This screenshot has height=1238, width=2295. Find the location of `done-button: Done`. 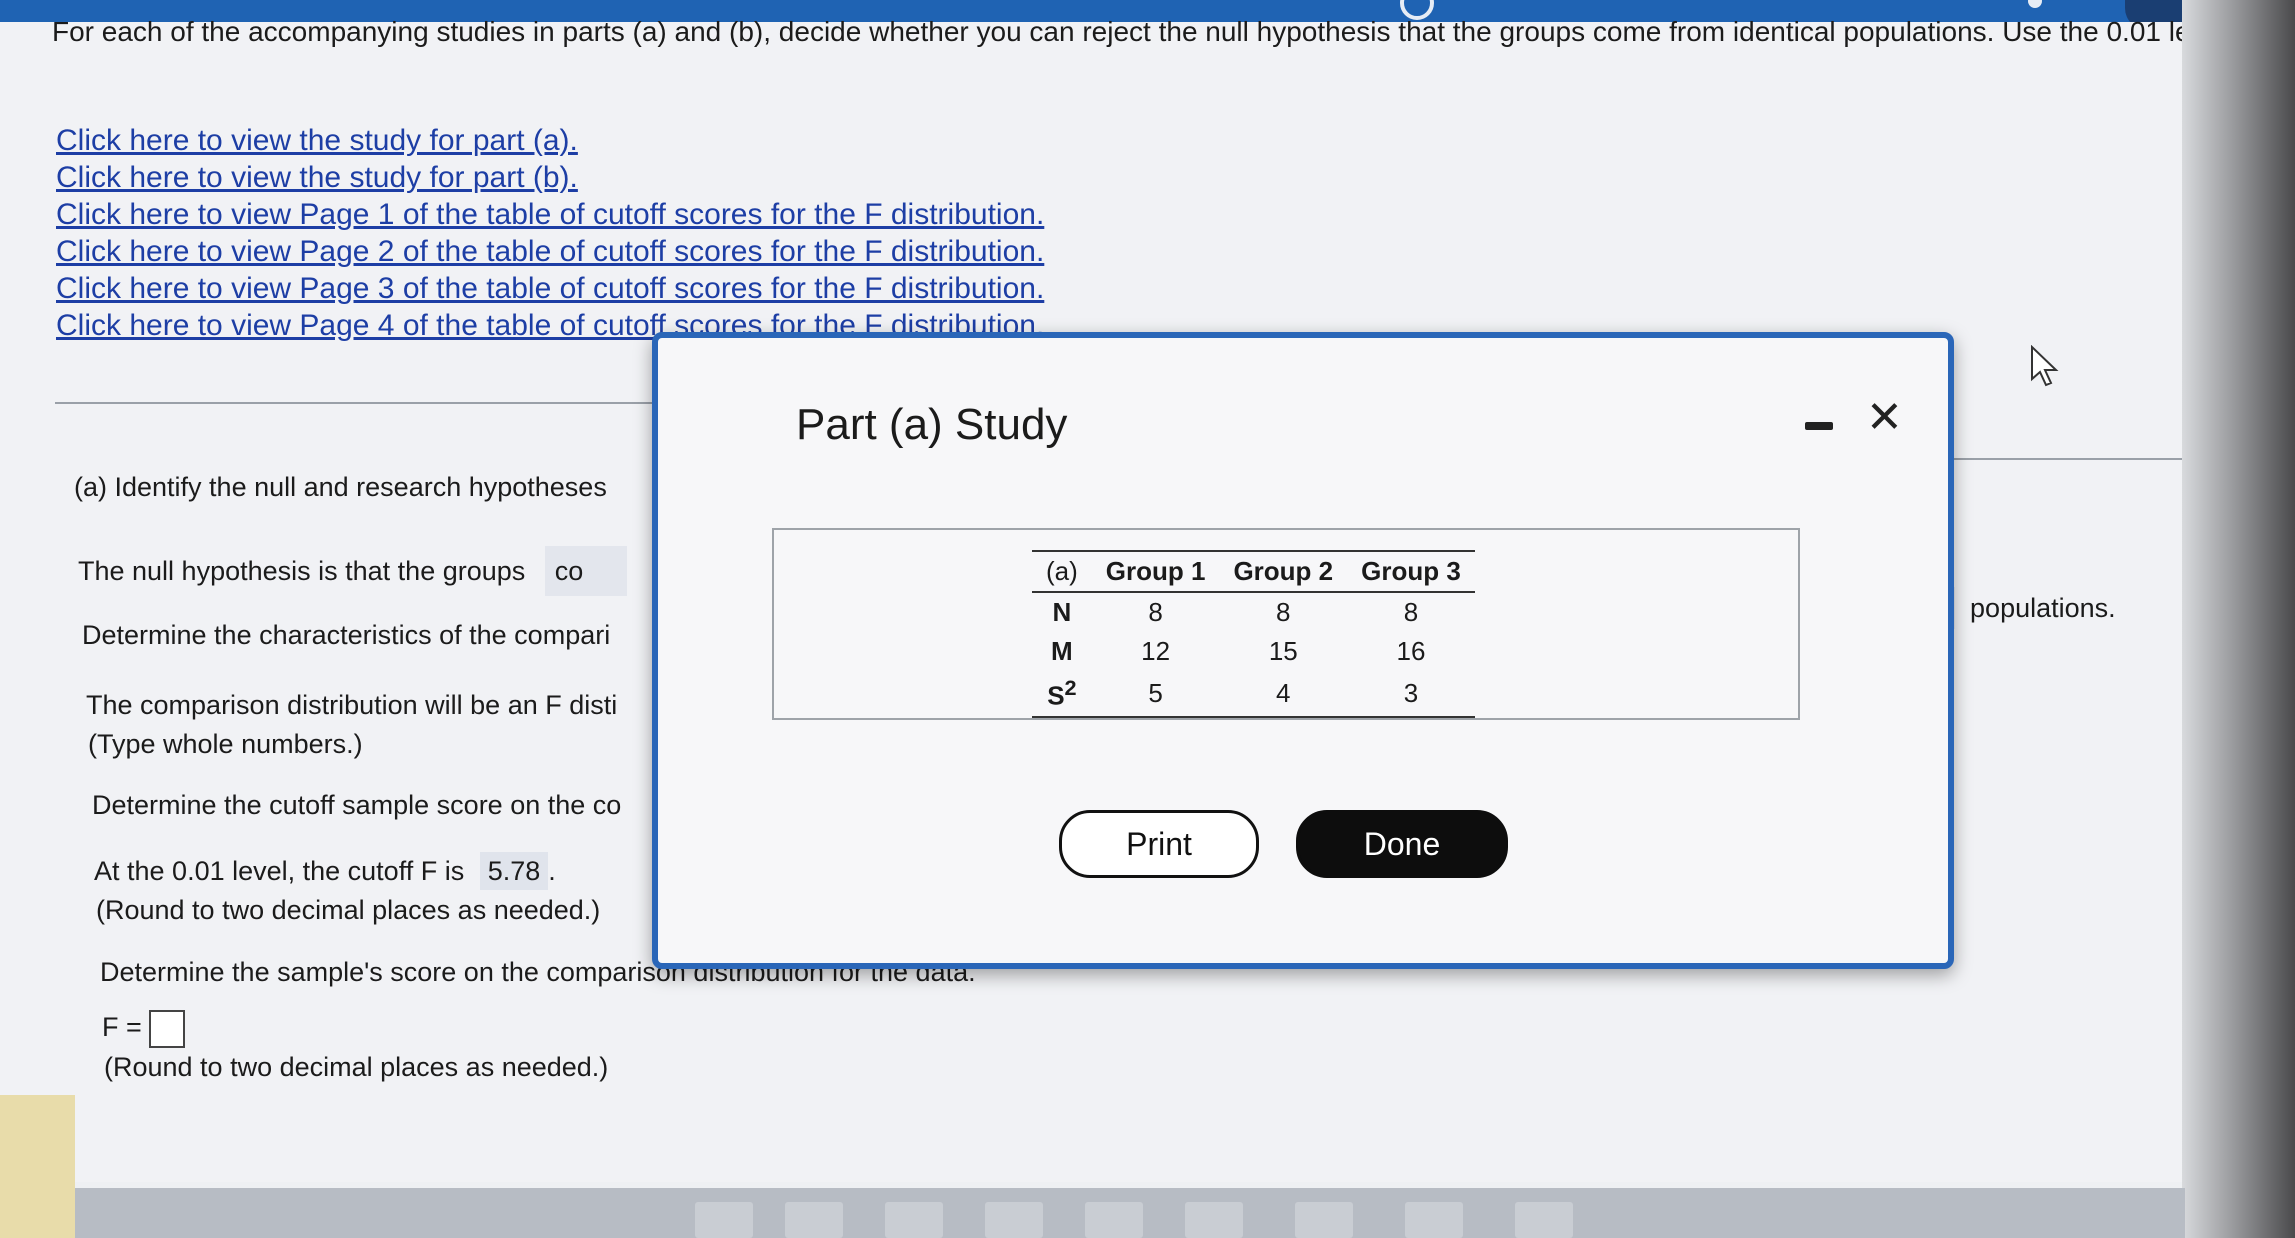

done-button: Done is located at coordinates (1402, 844).